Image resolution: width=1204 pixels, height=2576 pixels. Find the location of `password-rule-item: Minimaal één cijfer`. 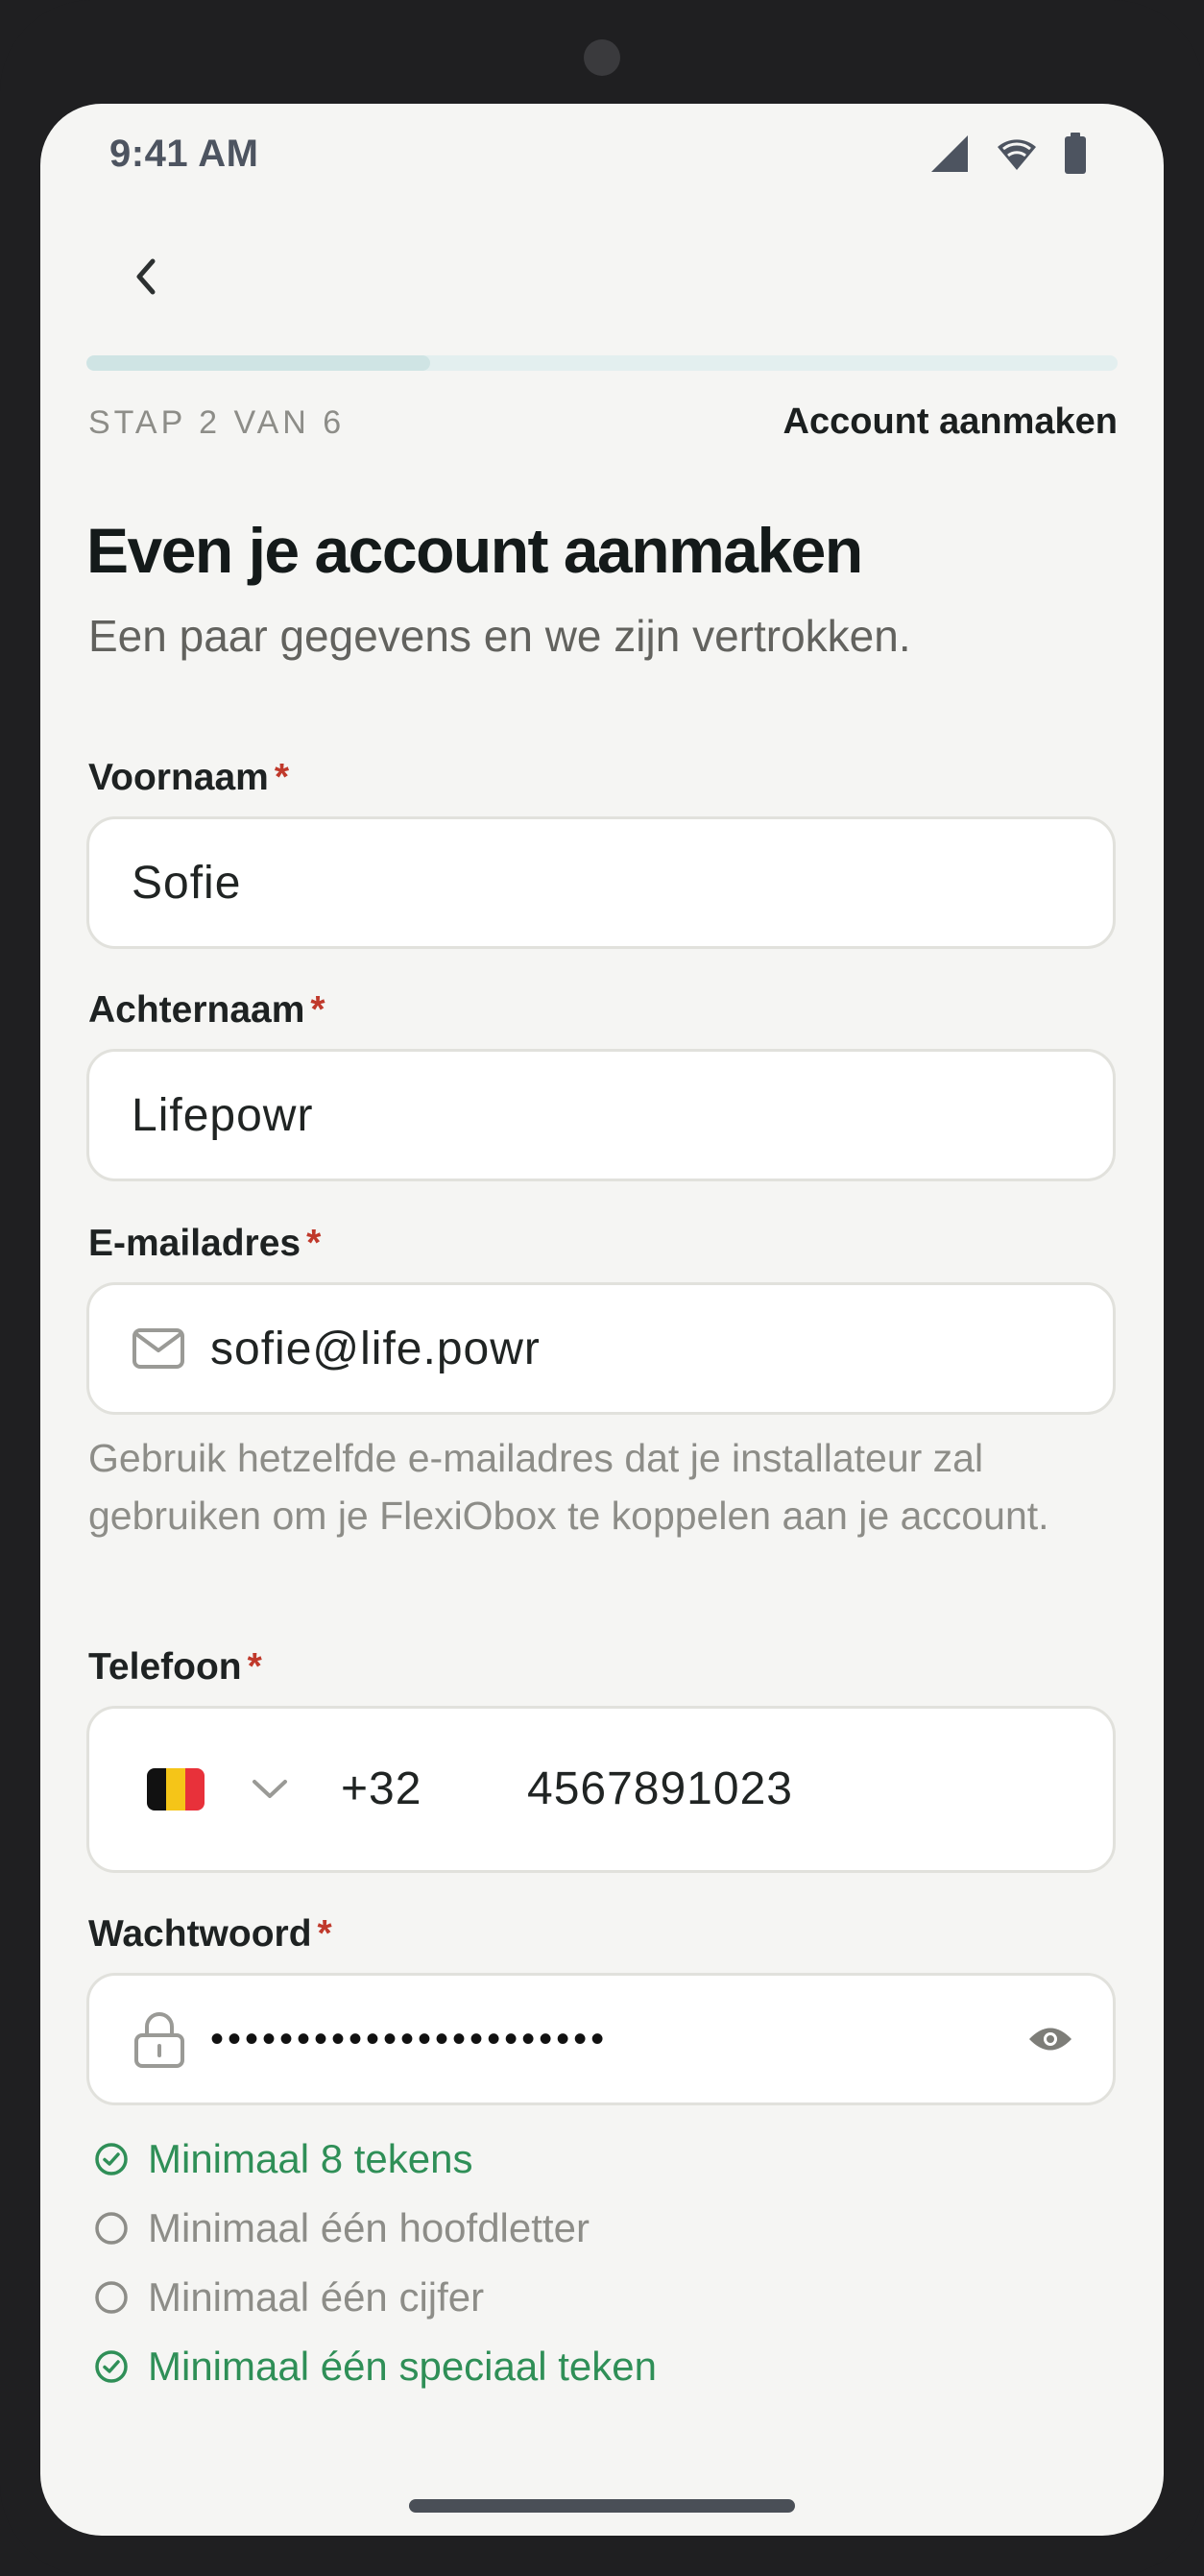

password-rule-item: Minimaal één cijfer is located at coordinates (289, 2297).